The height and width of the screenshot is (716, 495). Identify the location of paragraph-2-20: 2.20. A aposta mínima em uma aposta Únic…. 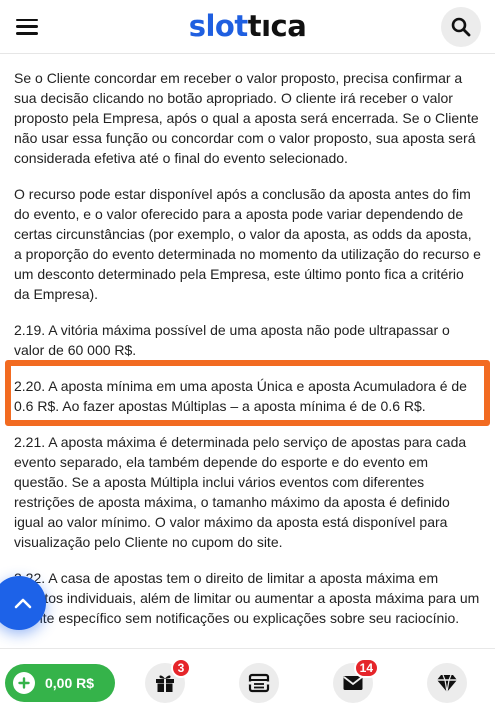
(240, 396).